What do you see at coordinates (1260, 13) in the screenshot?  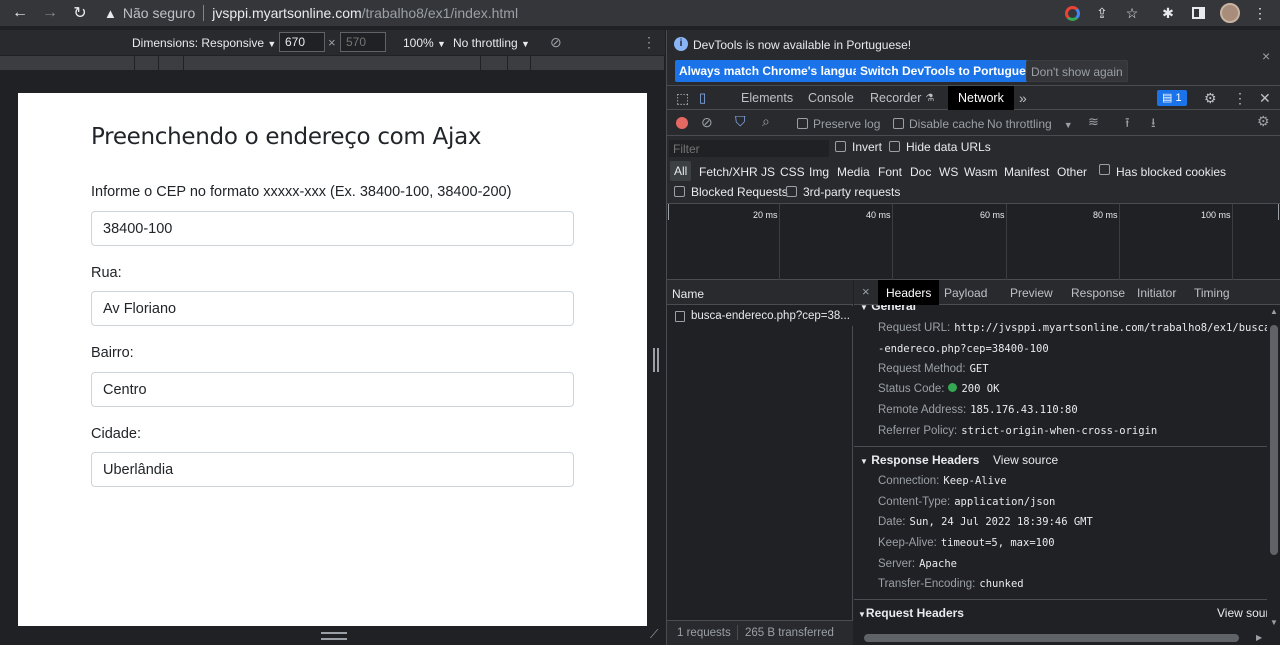 I see `chrome-menu-icon: ⋮` at bounding box center [1260, 13].